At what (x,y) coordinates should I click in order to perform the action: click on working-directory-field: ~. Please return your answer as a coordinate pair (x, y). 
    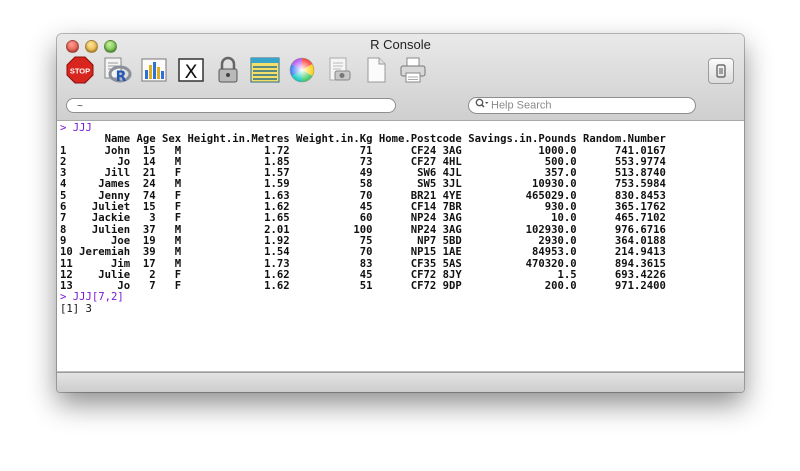
    Looking at the image, I should click on (231, 105).